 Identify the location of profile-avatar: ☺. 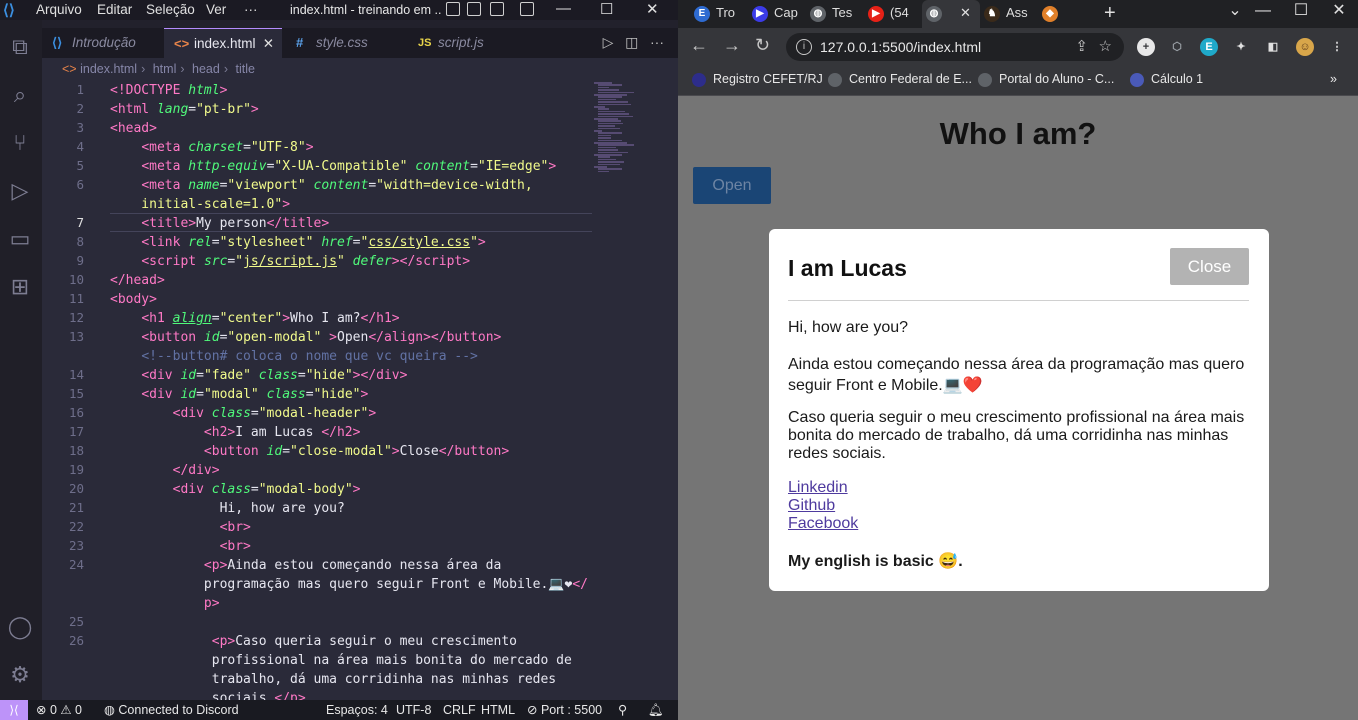
(1305, 47).